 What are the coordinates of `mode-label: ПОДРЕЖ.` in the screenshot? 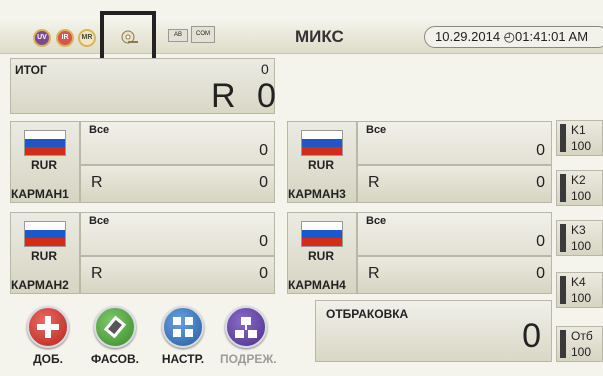 It's located at (248, 359).